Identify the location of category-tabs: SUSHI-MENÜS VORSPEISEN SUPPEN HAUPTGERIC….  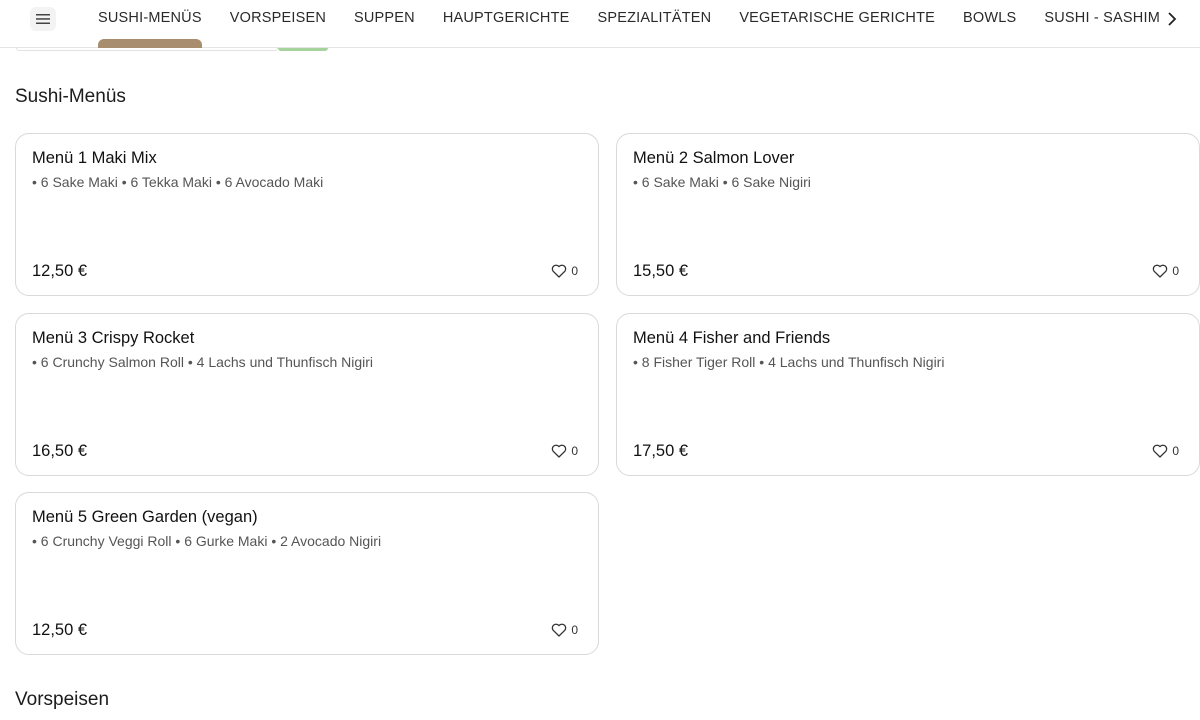
(622, 24).